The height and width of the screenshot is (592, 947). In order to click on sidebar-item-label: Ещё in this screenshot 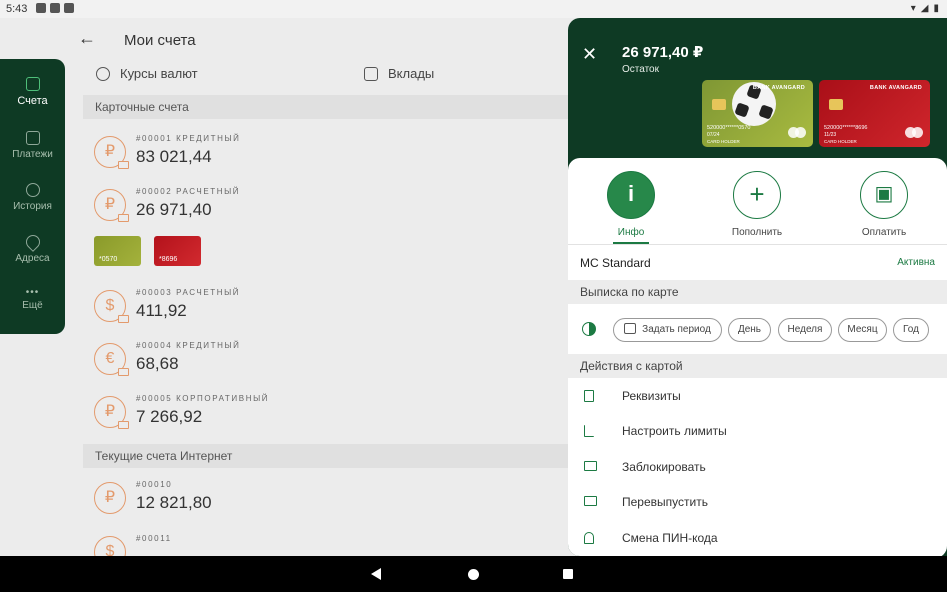, I will do `click(32, 305)`.